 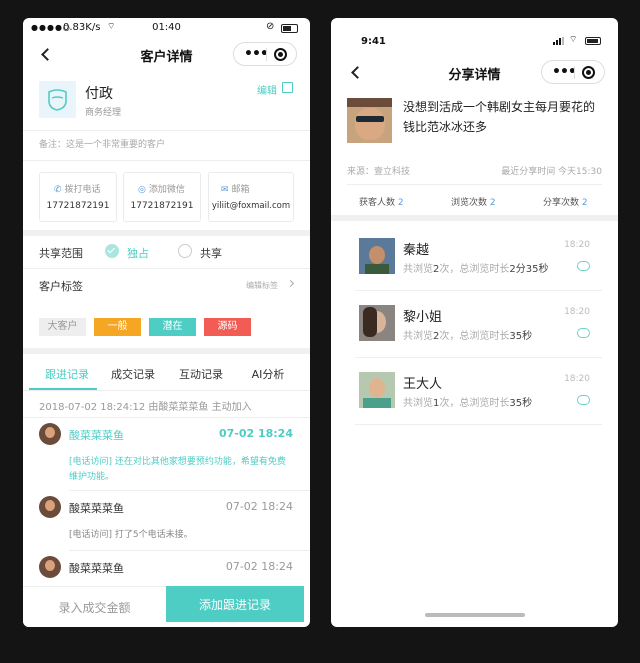 I want to click on record-deal-button: 录入成交金额, so click(x=94, y=606).